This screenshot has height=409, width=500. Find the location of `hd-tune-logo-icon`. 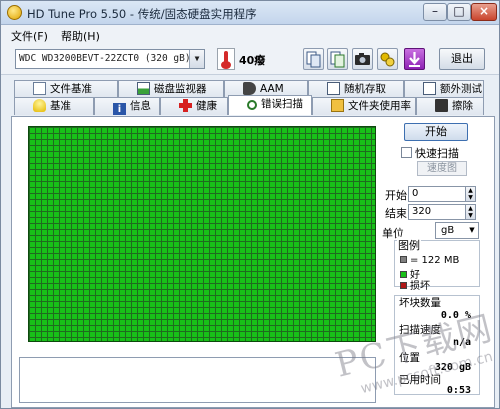

hd-tune-logo-icon is located at coordinates (14, 12).